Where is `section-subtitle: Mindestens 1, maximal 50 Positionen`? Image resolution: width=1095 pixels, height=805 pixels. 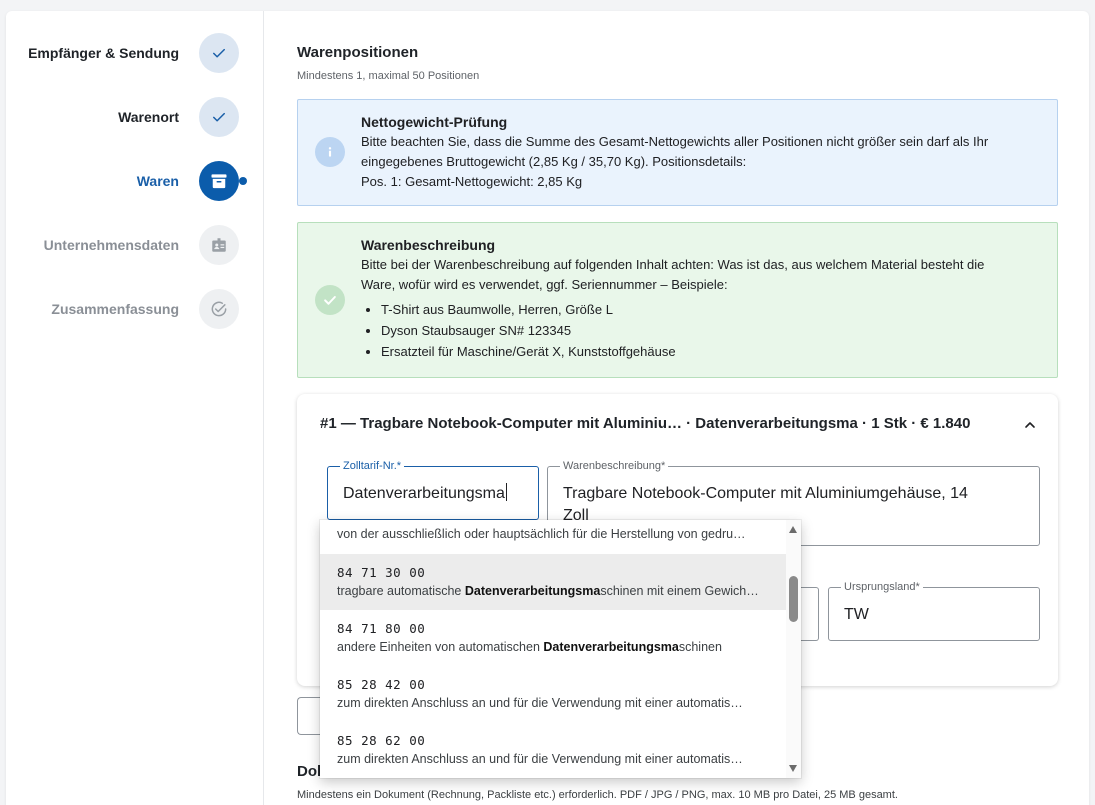
section-subtitle: Mindestens 1, maximal 50 Positionen is located at coordinates (388, 76).